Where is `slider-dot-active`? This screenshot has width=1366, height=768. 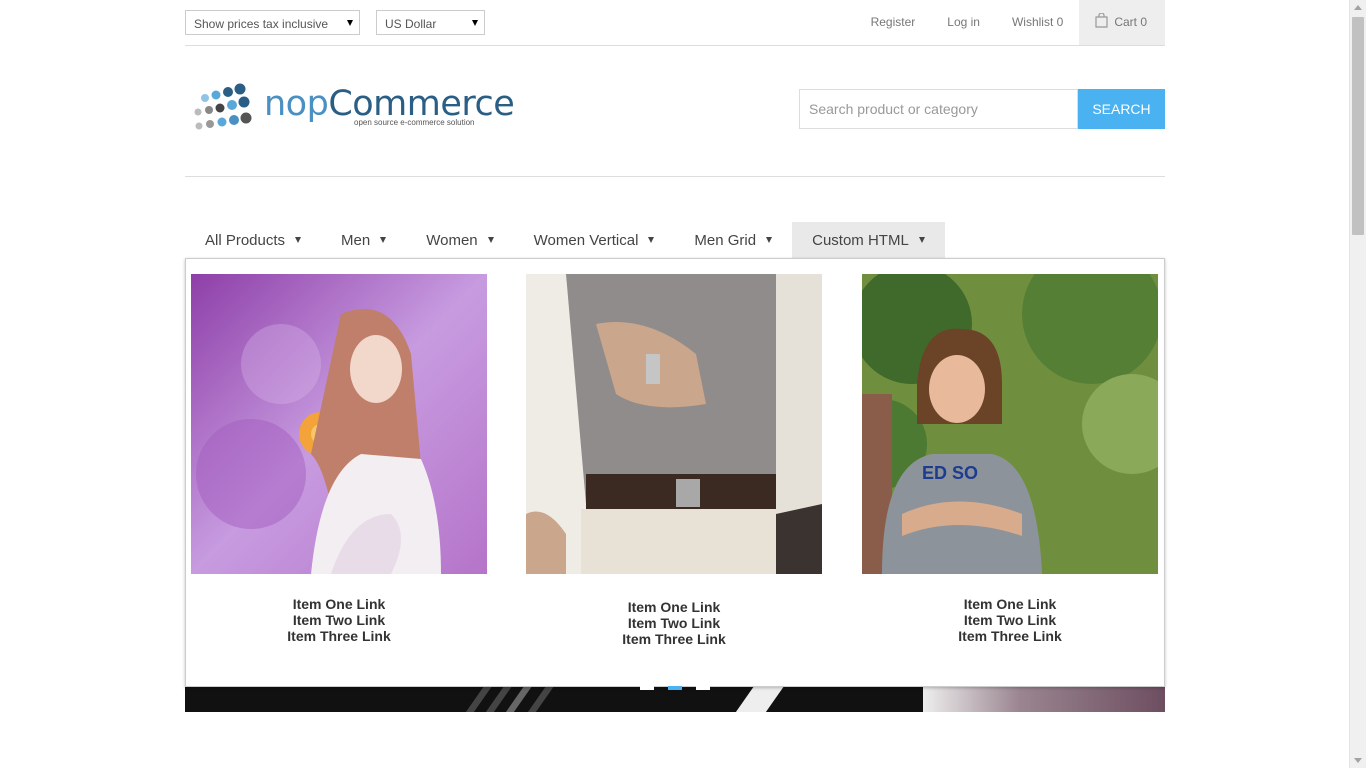
slider-dot-active is located at coordinates (675, 688).